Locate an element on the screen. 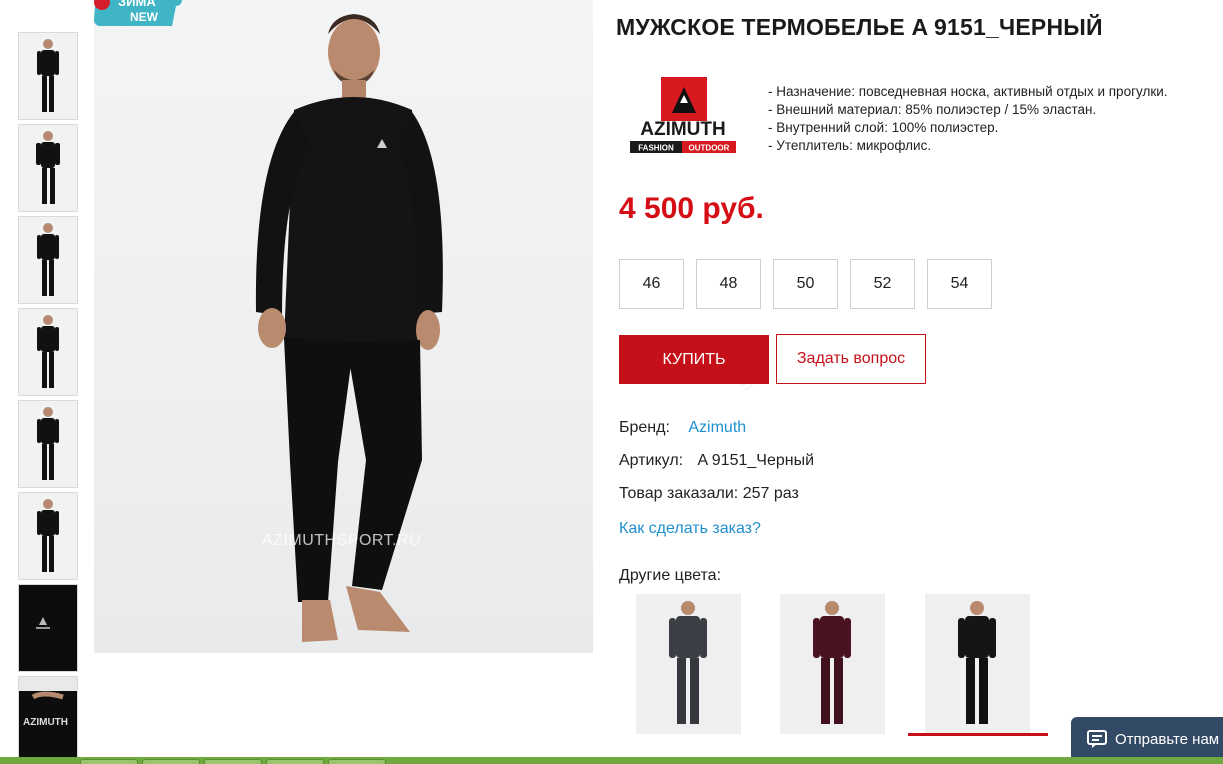 This screenshot has width=1223, height=764. thumbnail: AZIMUTH is located at coordinates (48, 720).